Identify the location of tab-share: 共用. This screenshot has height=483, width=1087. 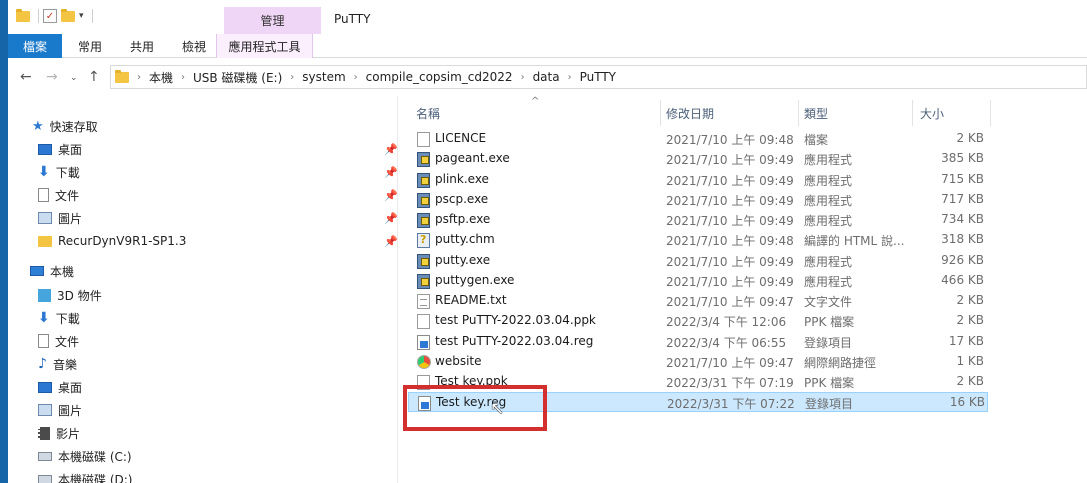
(142, 46).